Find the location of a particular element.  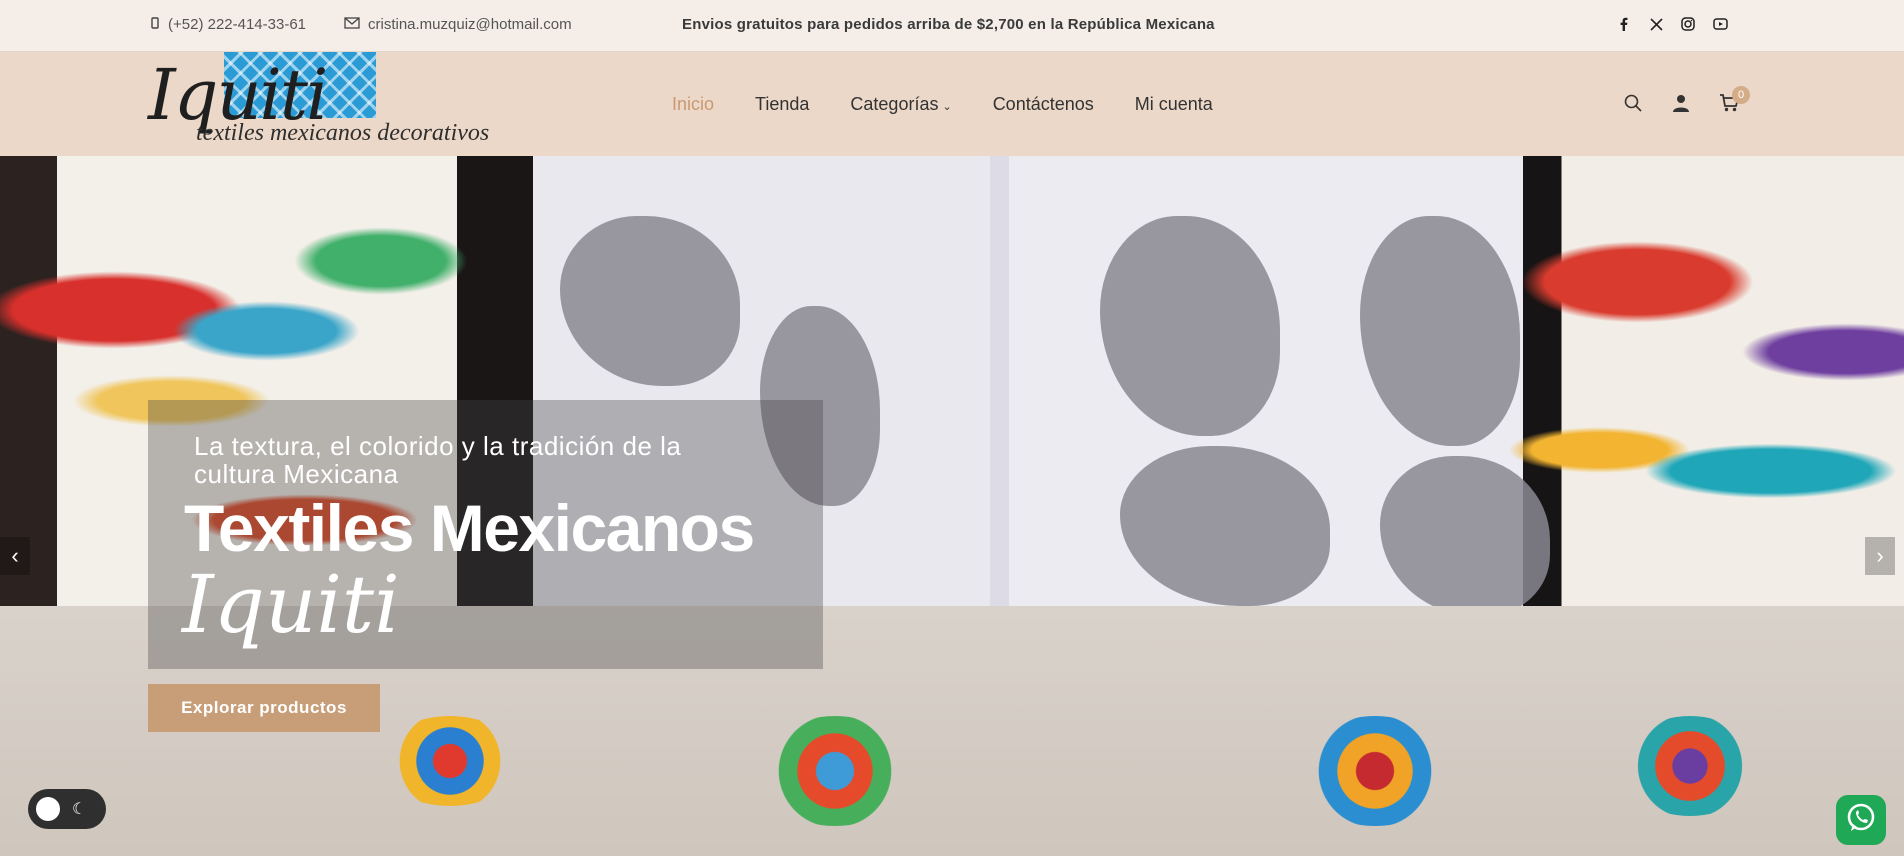

explore-products-button: Explorar productos is located at coordinates (264, 708).